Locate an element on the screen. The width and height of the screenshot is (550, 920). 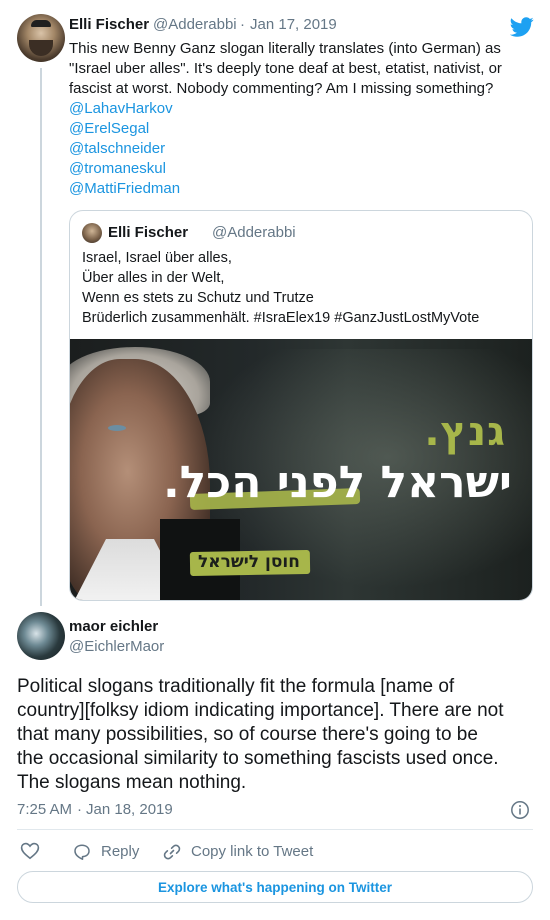
mention-link: @ErelSegal is located at coordinates (109, 129).